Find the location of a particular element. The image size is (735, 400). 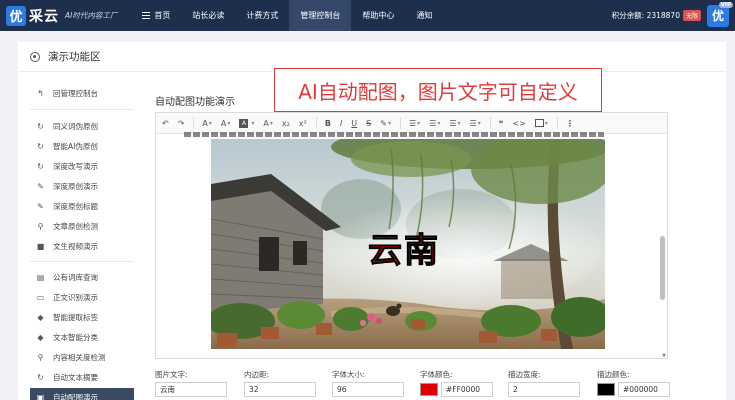

image-icon is located at coordinates (539, 123).